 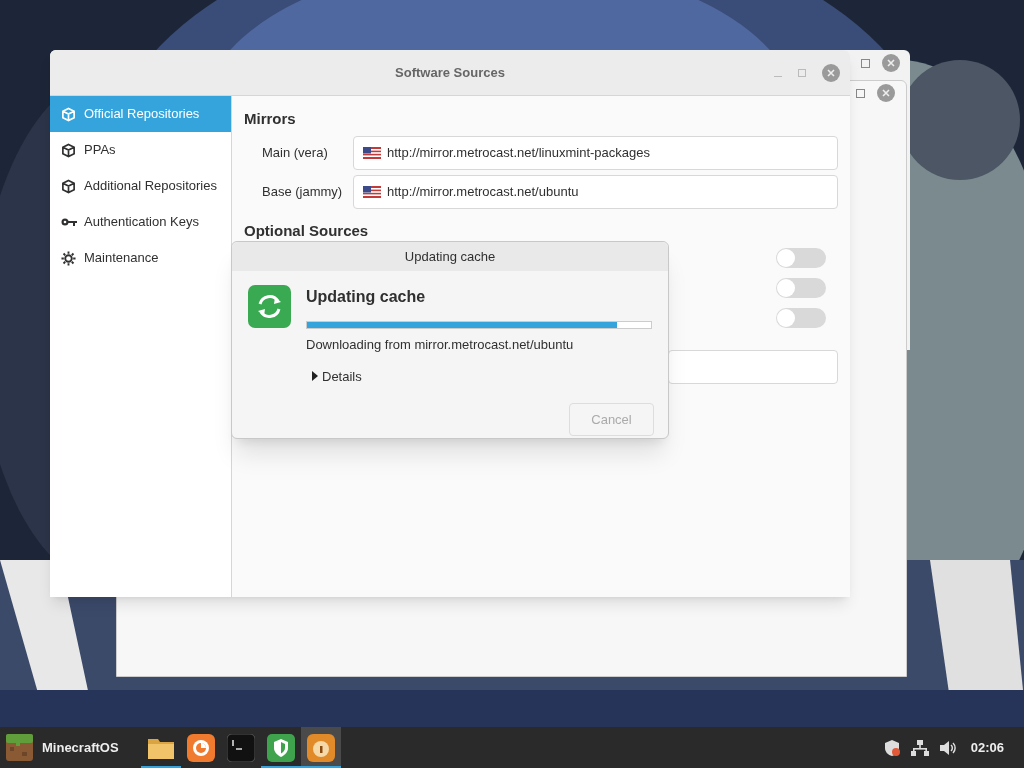 What do you see at coordinates (753, 367) in the screenshot?
I see `field` at bounding box center [753, 367].